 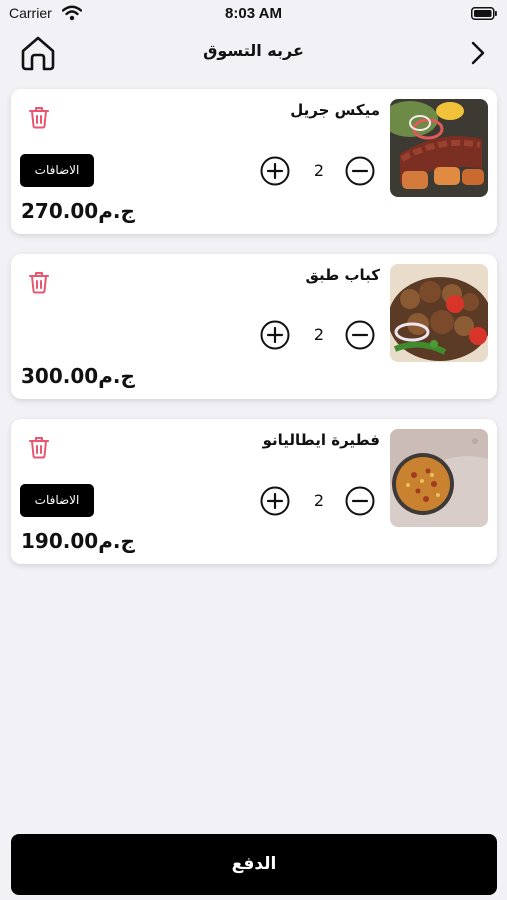 I want to click on page-title: عربه التسوق, so click(x=253, y=50).